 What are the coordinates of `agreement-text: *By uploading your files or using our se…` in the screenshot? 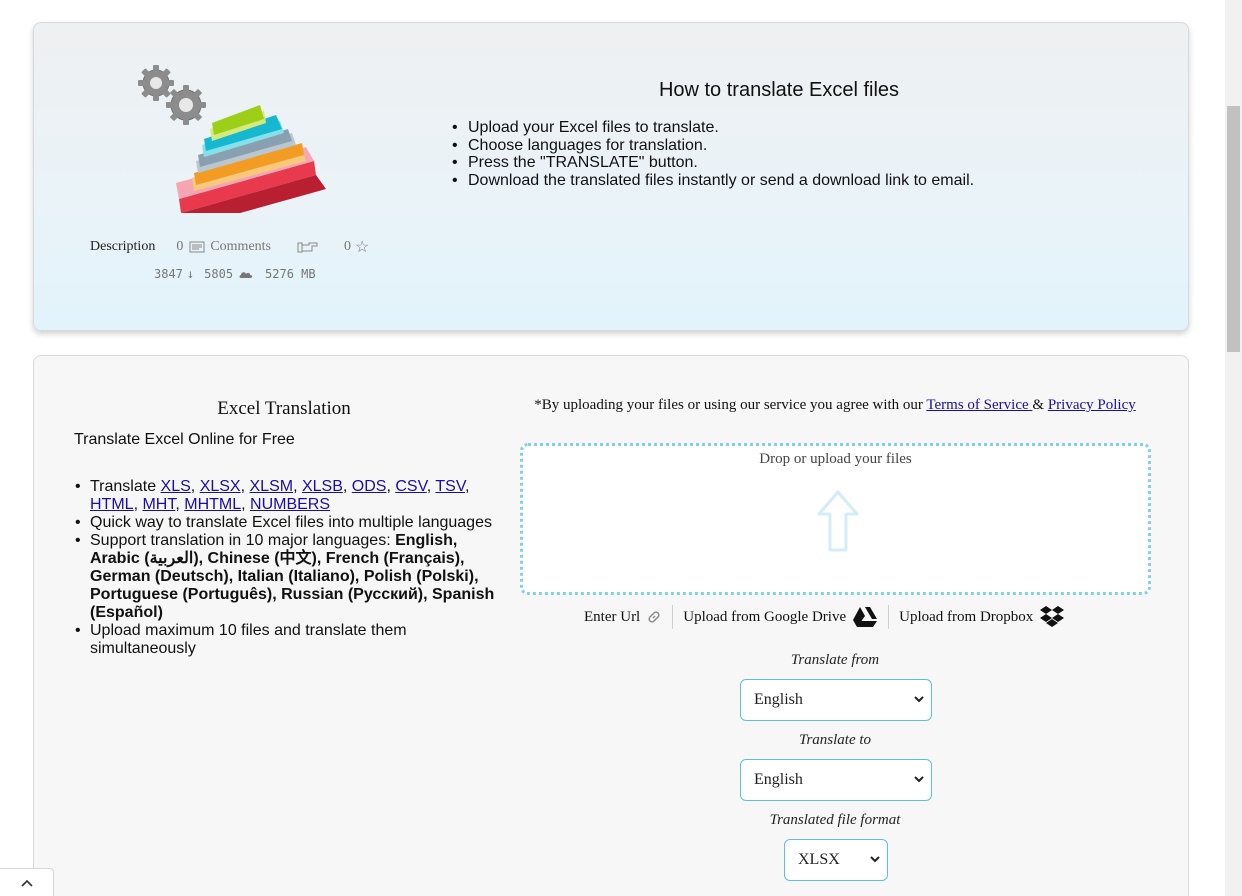 It's located at (835, 405).